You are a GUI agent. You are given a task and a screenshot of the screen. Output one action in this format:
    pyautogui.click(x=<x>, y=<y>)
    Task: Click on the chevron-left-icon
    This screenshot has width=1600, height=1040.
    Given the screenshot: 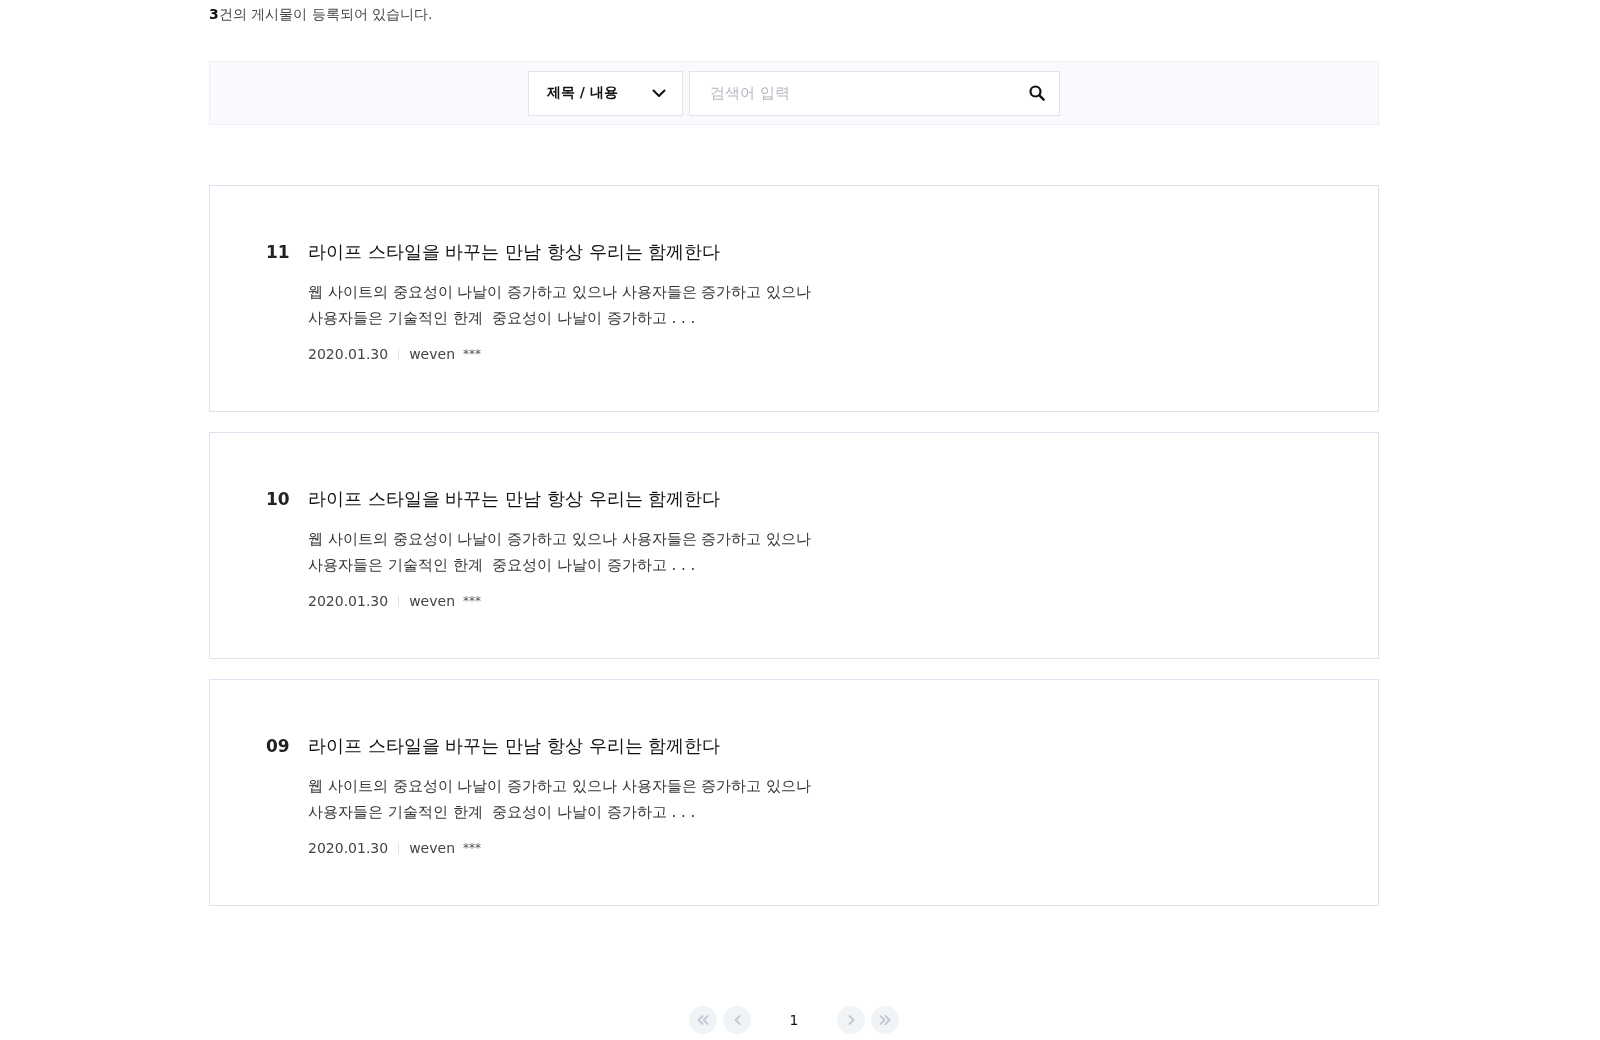 What is the action you would take?
    pyautogui.click(x=737, y=1020)
    